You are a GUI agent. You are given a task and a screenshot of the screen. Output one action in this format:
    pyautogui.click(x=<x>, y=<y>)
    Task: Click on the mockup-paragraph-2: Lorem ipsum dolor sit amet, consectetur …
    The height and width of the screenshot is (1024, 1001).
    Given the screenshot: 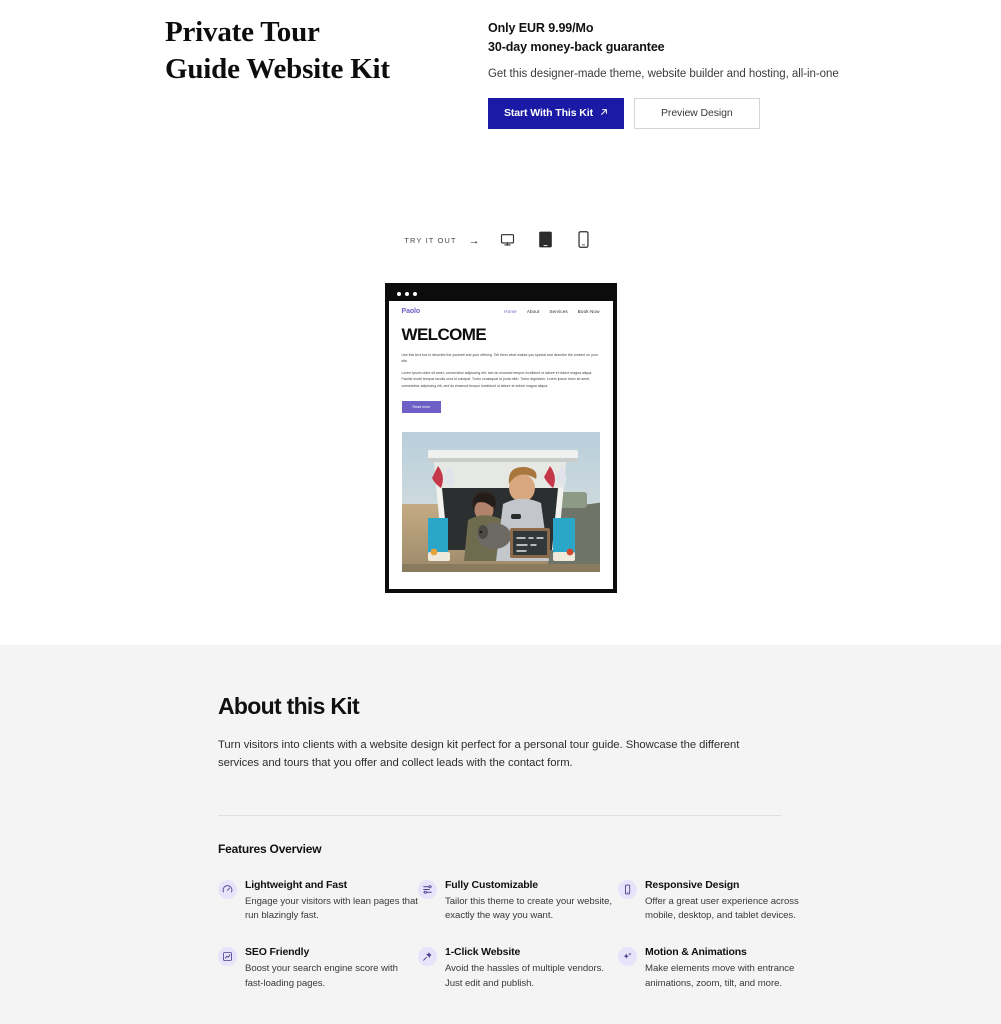 What is the action you would take?
    pyautogui.click(x=497, y=379)
    